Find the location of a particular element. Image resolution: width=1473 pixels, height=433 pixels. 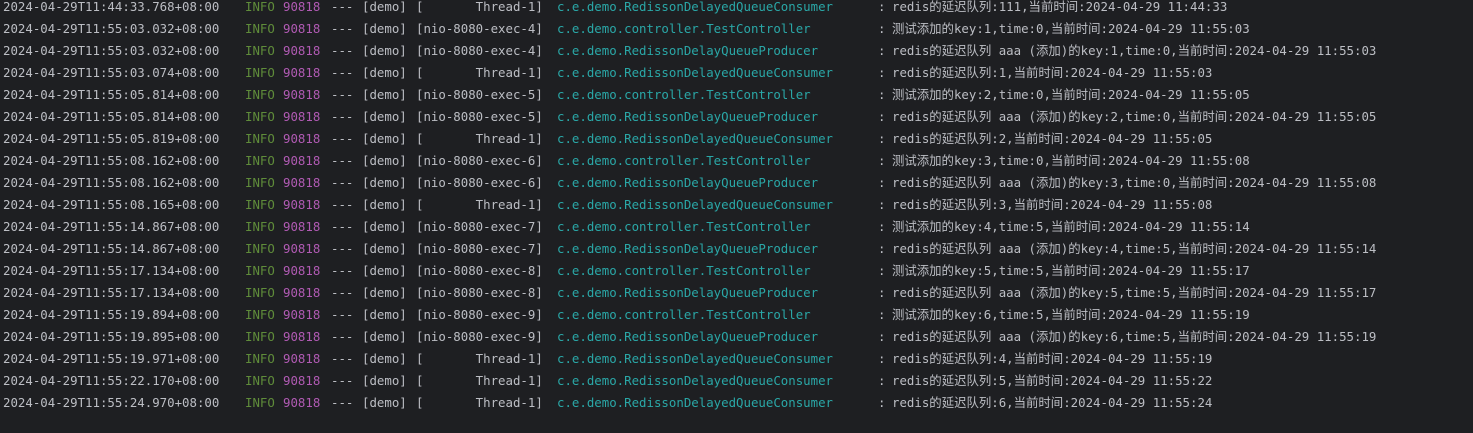

log-timestamp: 2024-04-29T11:55:19.894+08:00 is located at coordinates (111, 314).